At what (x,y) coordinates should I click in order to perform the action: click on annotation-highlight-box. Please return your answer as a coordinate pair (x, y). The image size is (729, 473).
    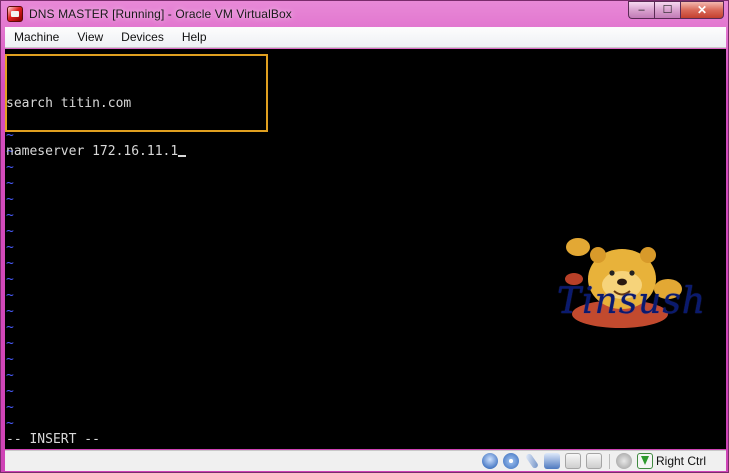
    Looking at the image, I should click on (136, 93).